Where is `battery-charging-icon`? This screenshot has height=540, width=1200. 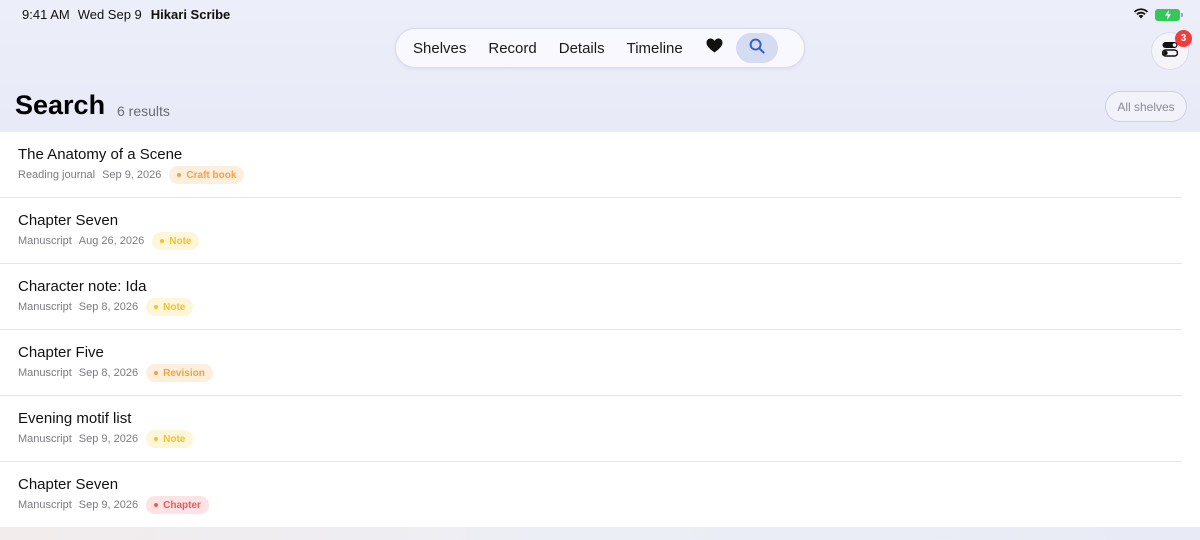 battery-charging-icon is located at coordinates (1169, 14).